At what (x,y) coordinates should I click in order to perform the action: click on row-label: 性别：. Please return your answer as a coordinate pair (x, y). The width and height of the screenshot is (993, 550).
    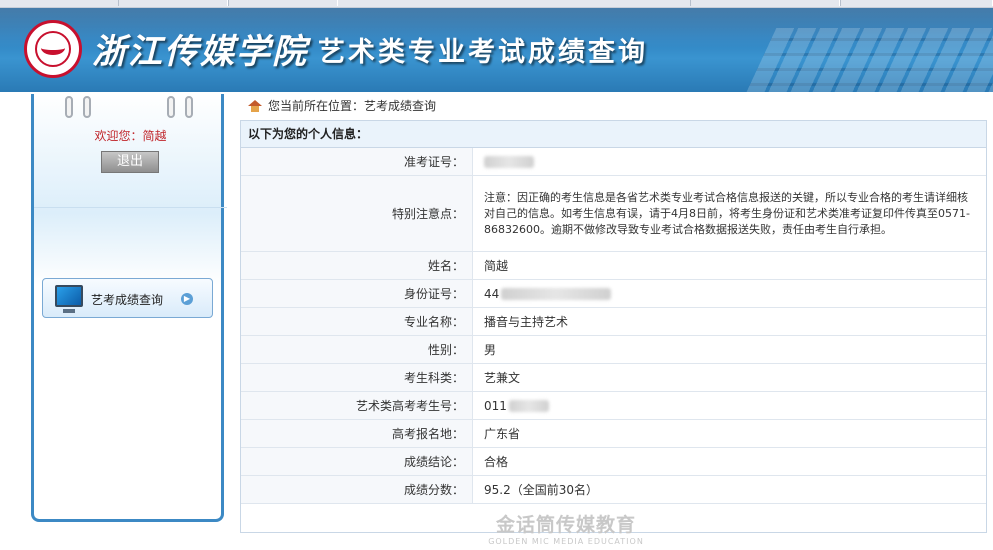
    Looking at the image, I should click on (357, 349).